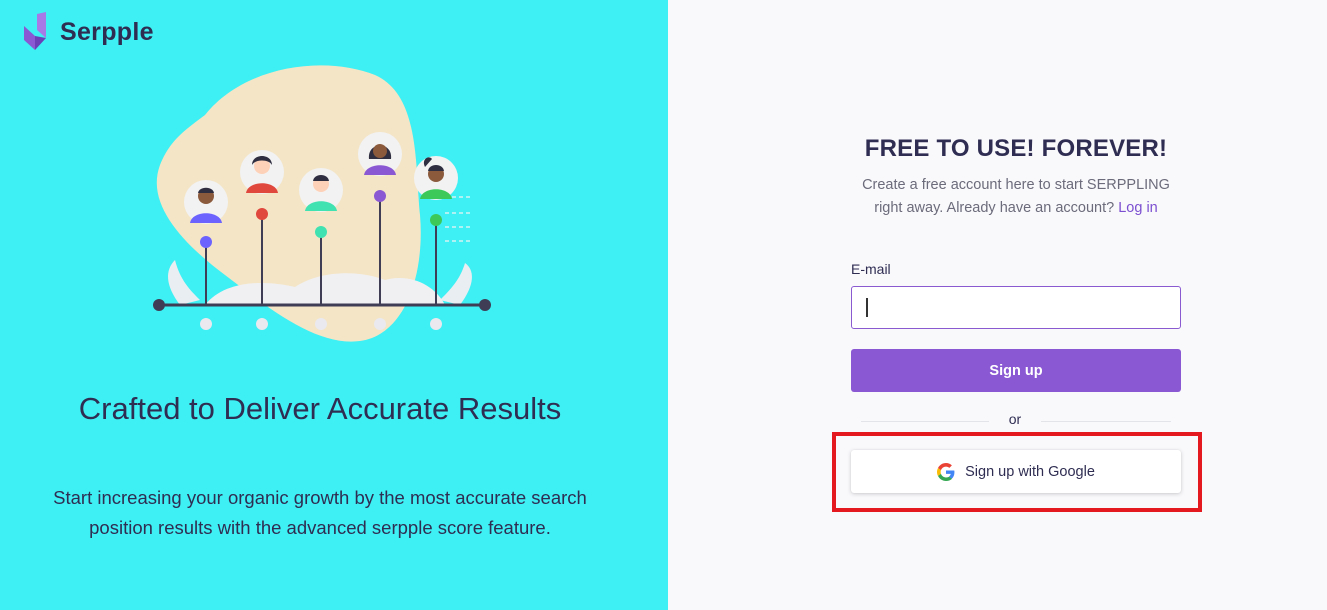  Describe the element at coordinates (322, 203) in the screenshot. I see `hero-illustration` at that location.